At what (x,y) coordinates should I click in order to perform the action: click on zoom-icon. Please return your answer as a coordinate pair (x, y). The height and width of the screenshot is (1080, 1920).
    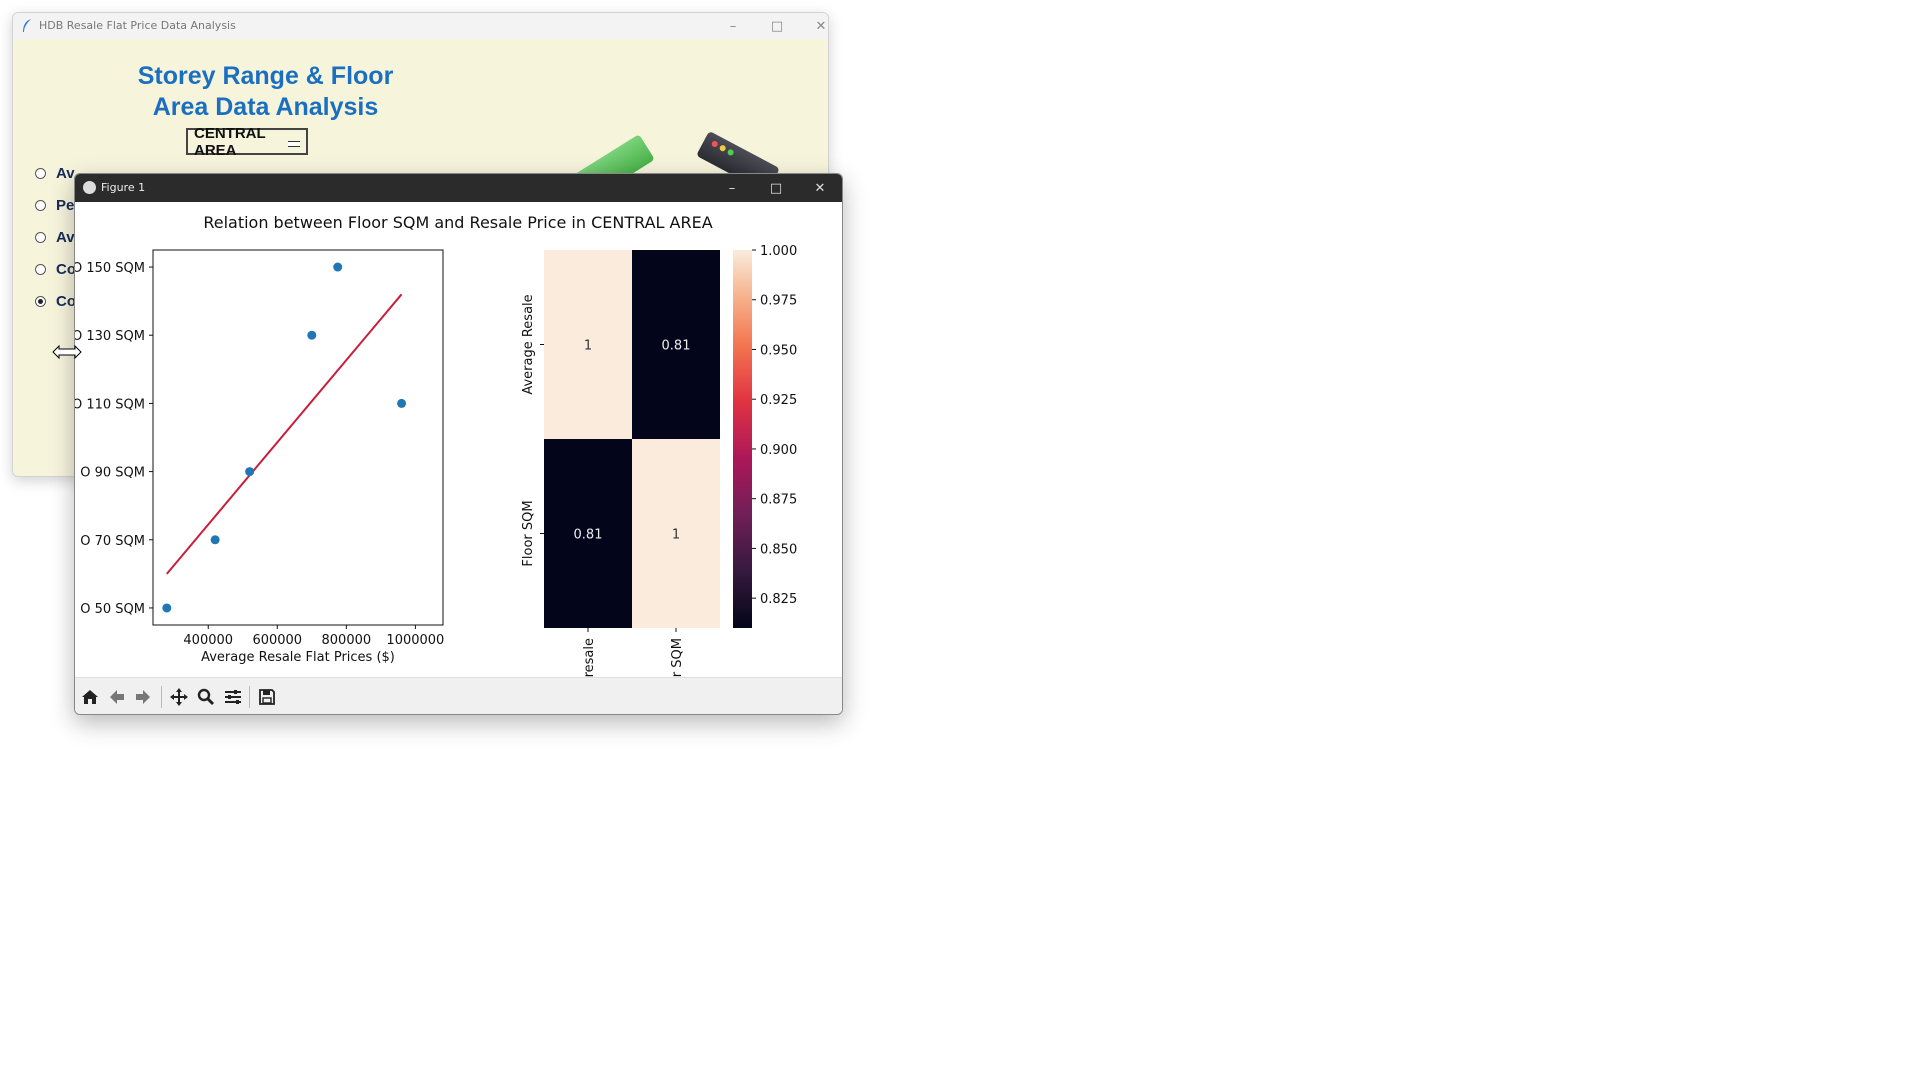
    Looking at the image, I should click on (206, 697).